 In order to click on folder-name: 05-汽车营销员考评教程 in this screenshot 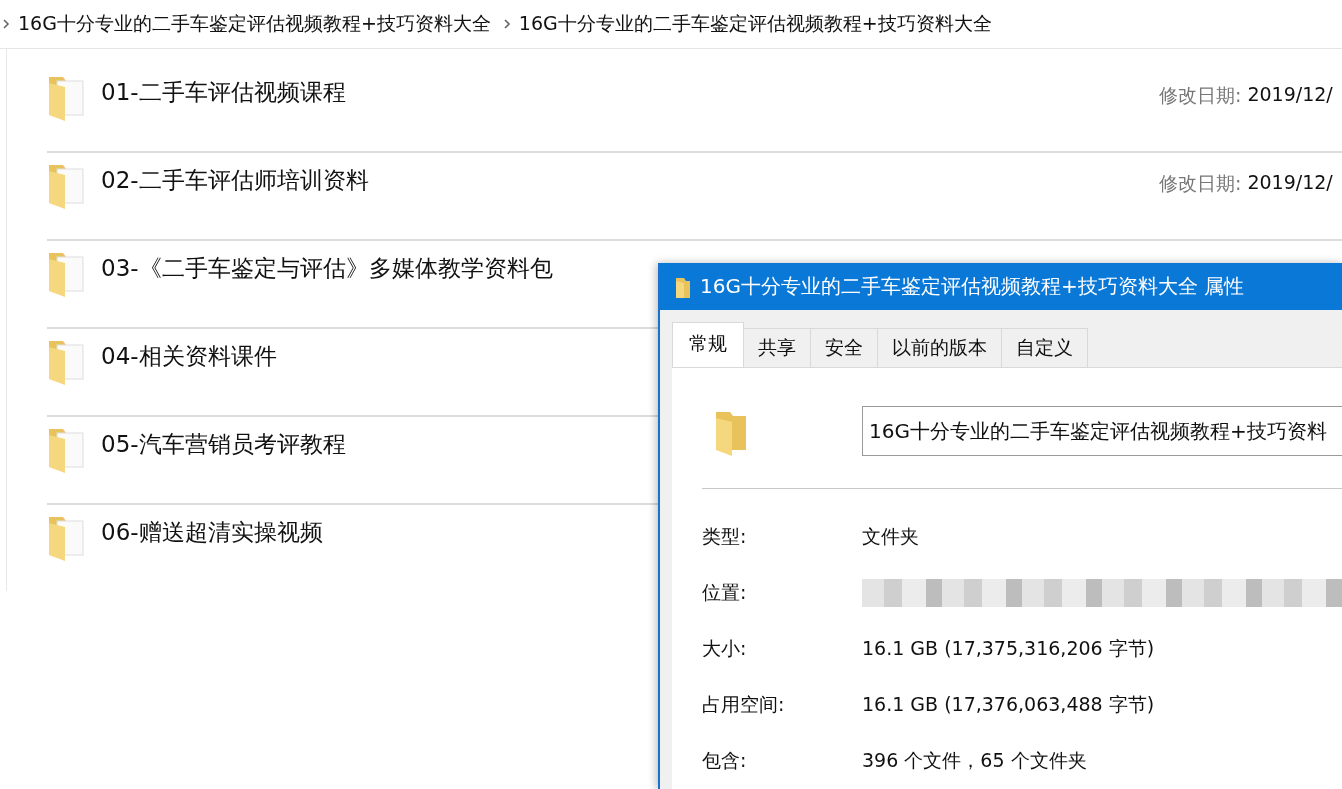, I will do `click(223, 444)`.